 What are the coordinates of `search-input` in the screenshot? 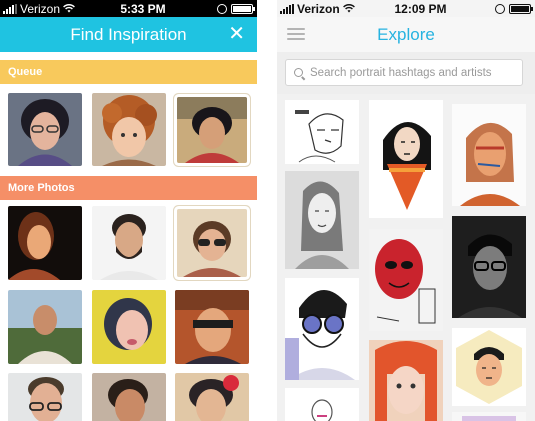 It's located at (410, 72).